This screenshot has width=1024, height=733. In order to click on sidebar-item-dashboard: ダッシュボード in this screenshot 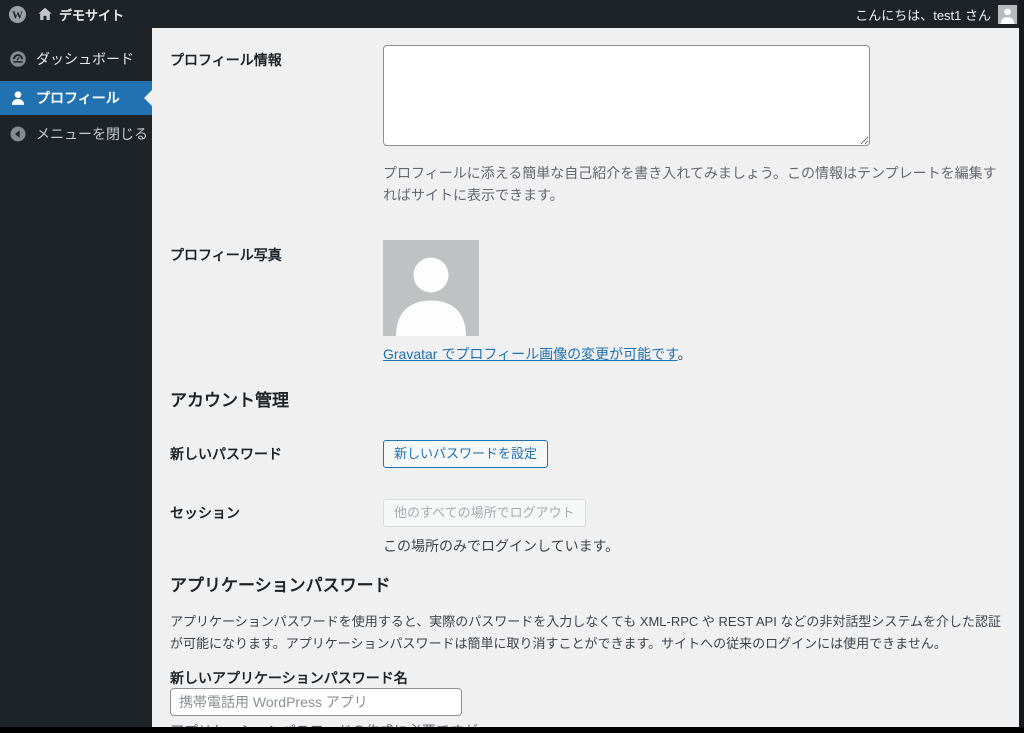, I will do `click(76, 59)`.